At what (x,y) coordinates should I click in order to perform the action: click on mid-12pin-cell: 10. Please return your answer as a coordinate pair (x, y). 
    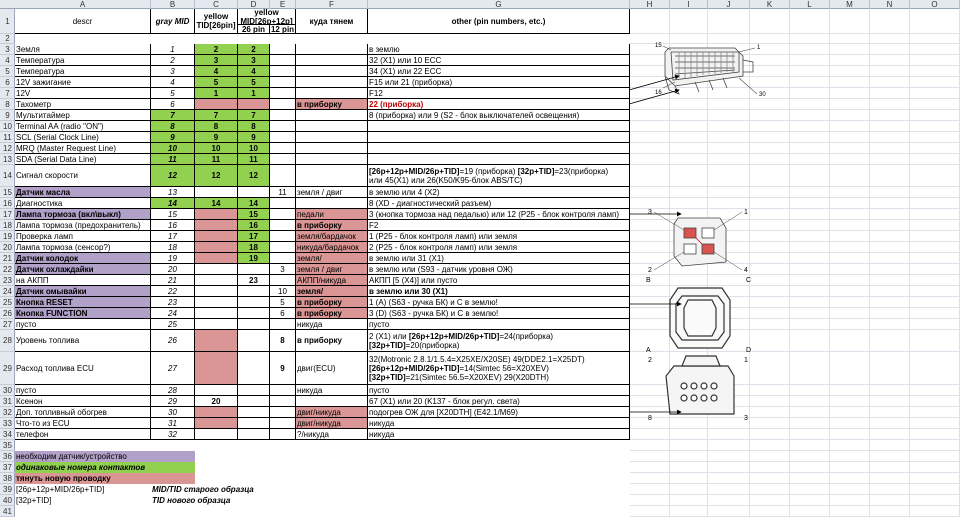
    Looking at the image, I should click on (283, 291).